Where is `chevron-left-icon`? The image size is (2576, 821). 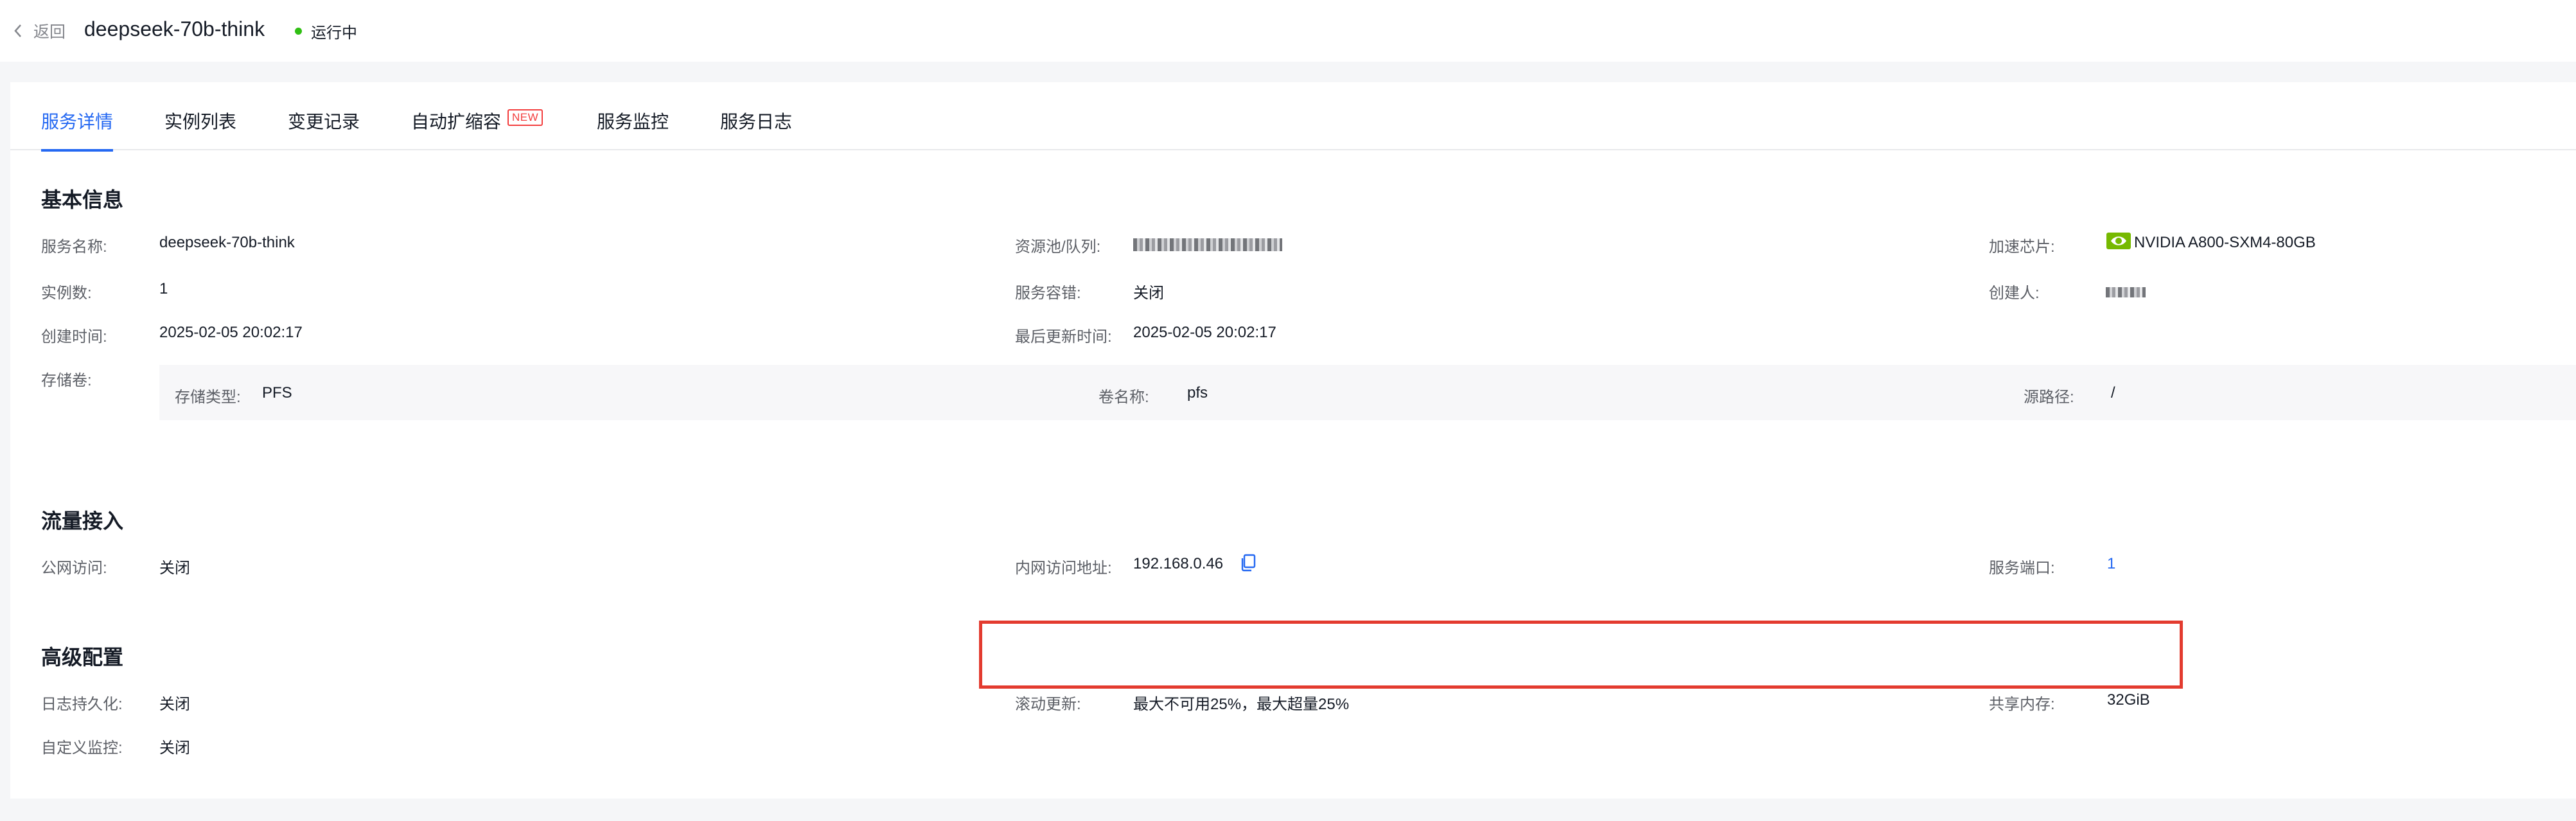 chevron-left-icon is located at coordinates (20, 30).